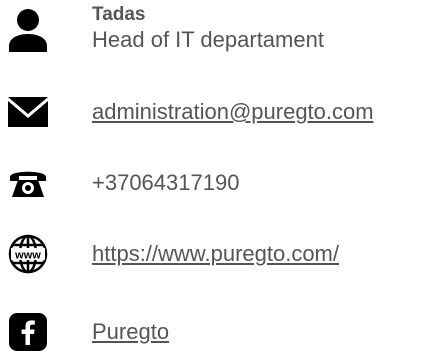 Image resolution: width=429 pixels, height=361 pixels. Describe the element at coordinates (214, 332) in the screenshot. I see `contact-facebook-row: Puregto` at that location.